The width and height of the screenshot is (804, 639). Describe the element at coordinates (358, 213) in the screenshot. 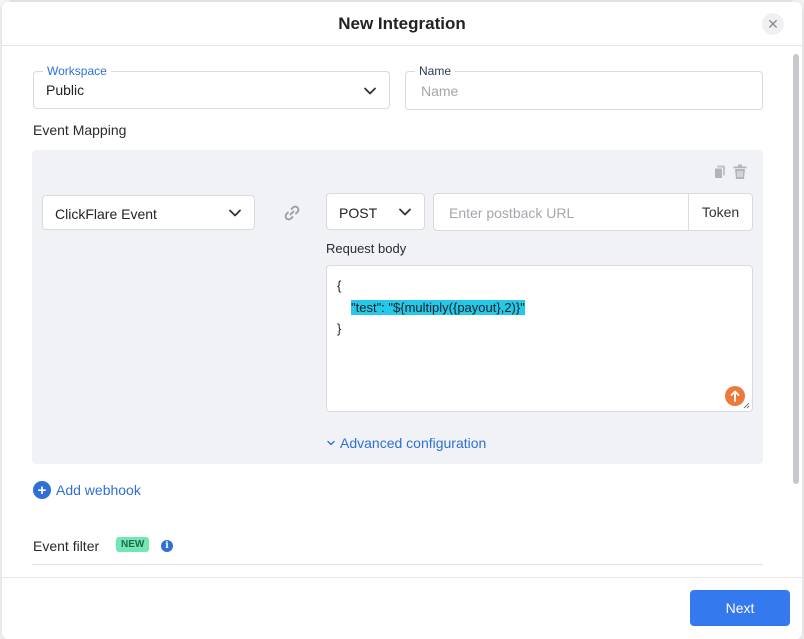

I see `method-select-value: POST` at that location.